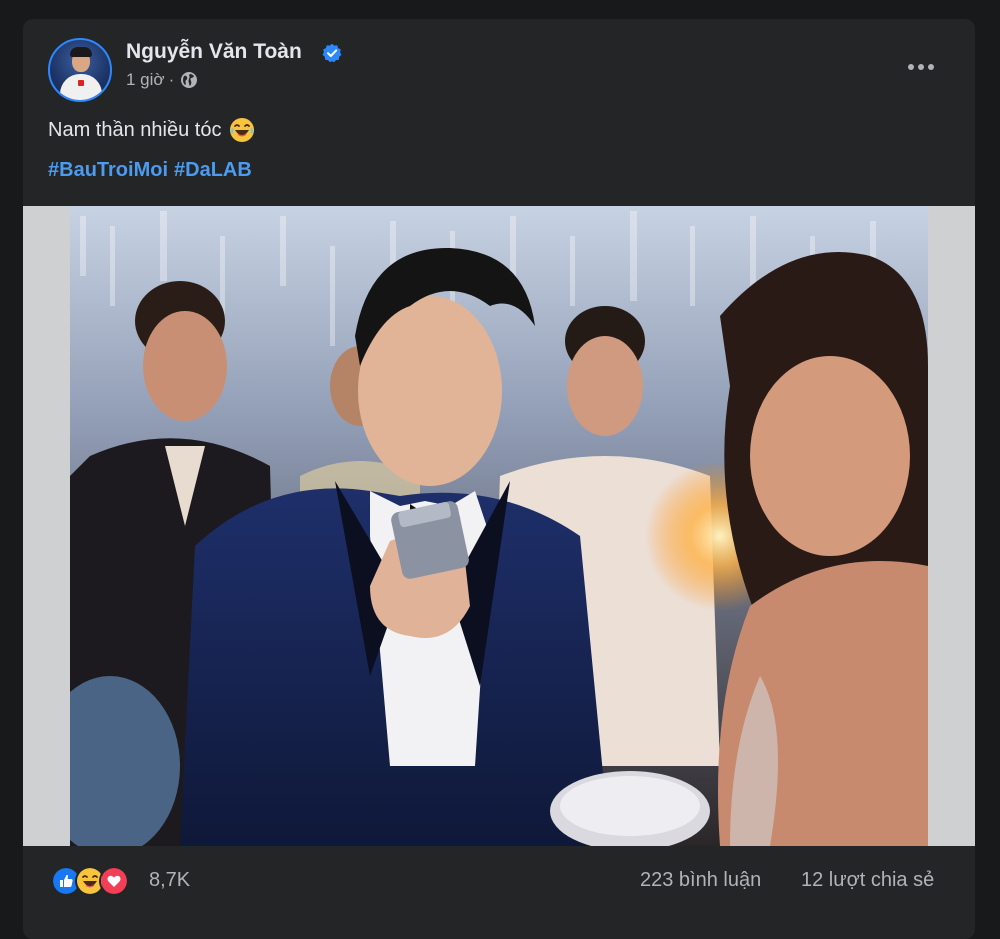 This screenshot has width=1000, height=939. I want to click on post-text: Nam thần nhiều tóc, so click(151, 130).